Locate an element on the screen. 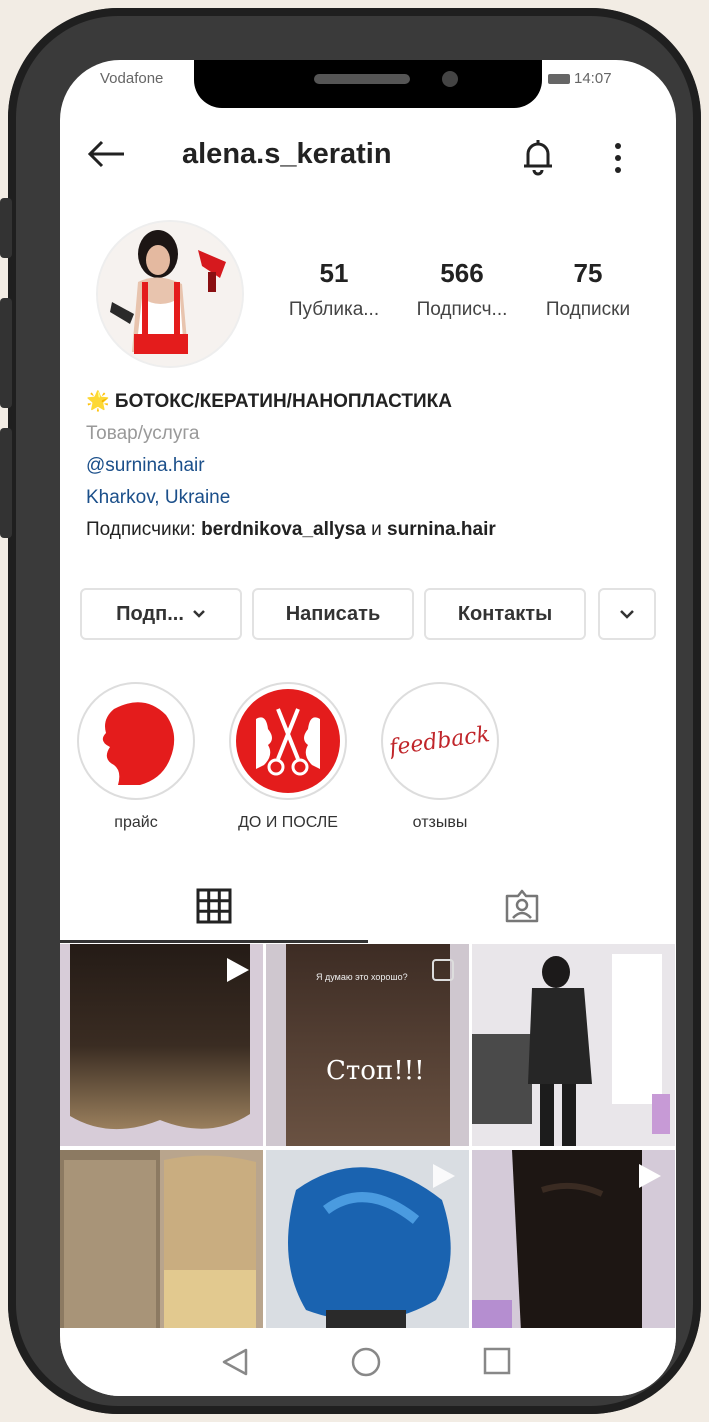 The image size is (709, 1422). nav-home-icon is located at coordinates (366, 1362).